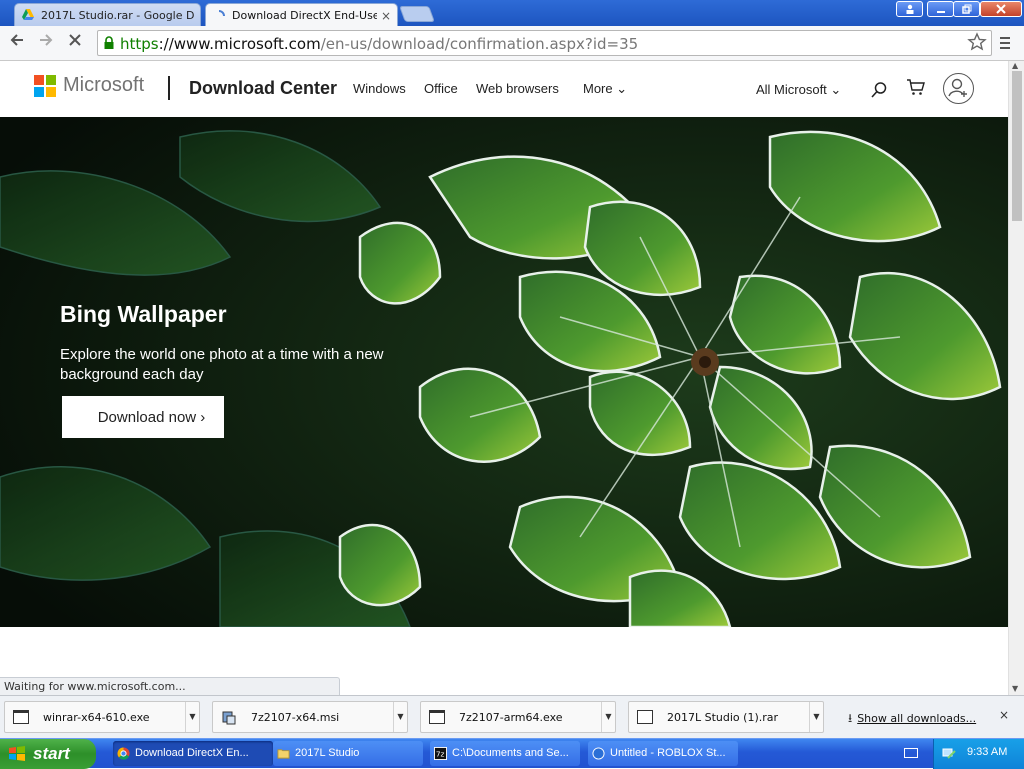 This screenshot has width=1024, height=769. Describe the element at coordinates (39, 80) in the screenshot. I see `logo-square-red` at that location.